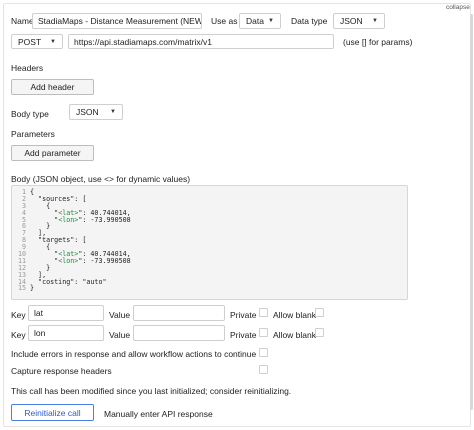  Describe the element at coordinates (458, 7) in the screenshot. I see `collapse-link: collapse` at that location.